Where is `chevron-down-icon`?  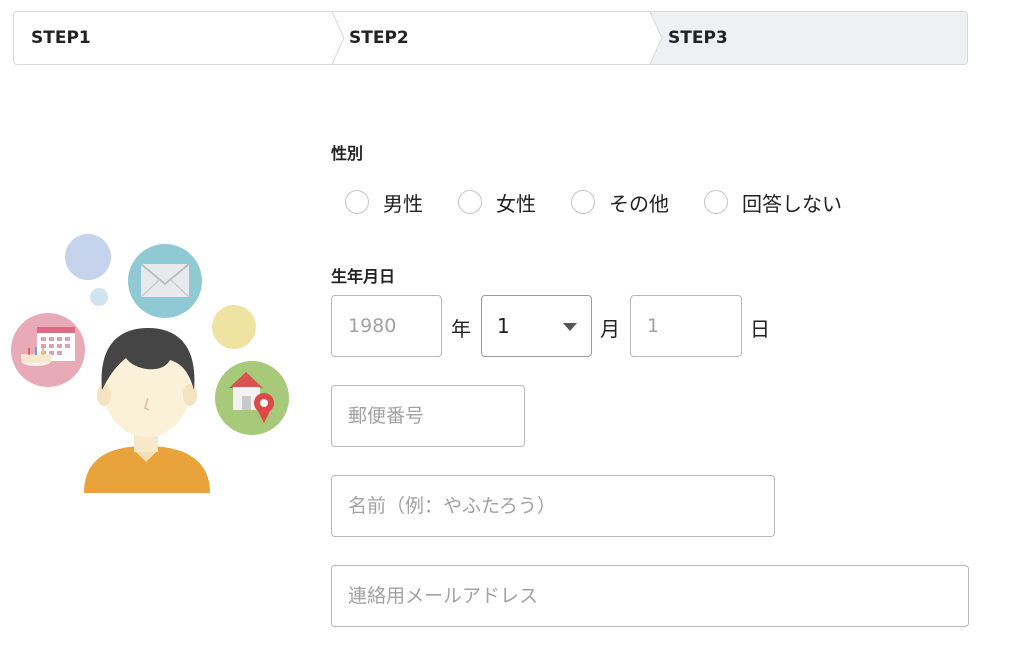
chevron-down-icon is located at coordinates (570, 327).